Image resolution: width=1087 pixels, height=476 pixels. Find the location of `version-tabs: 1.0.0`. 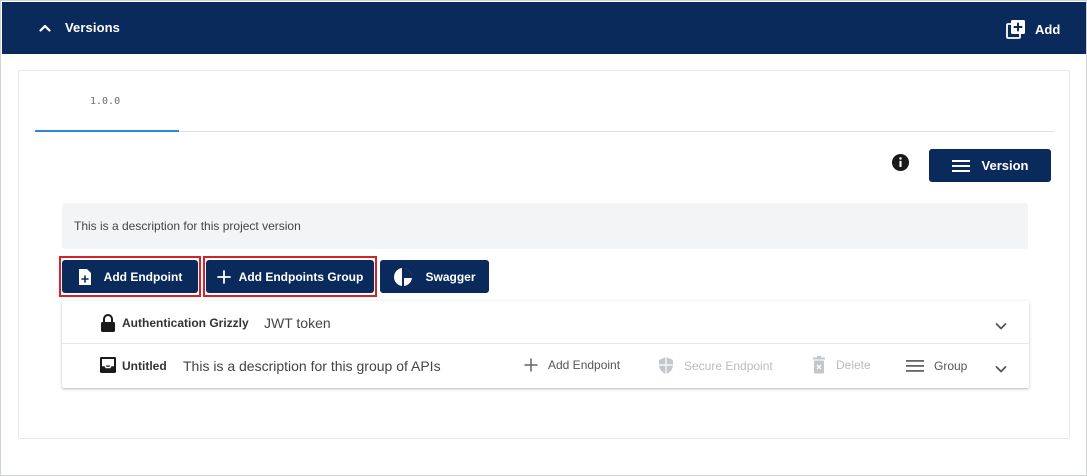

version-tabs: 1.0.0 is located at coordinates (544, 101).